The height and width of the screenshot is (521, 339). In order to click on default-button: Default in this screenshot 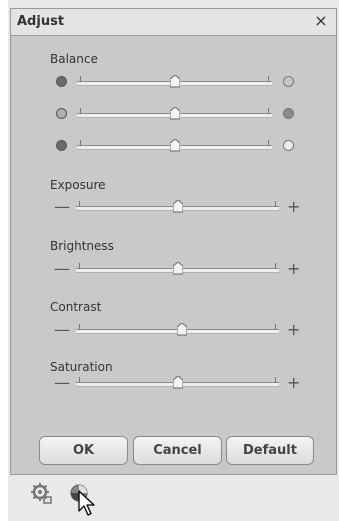, I will do `click(270, 450)`.